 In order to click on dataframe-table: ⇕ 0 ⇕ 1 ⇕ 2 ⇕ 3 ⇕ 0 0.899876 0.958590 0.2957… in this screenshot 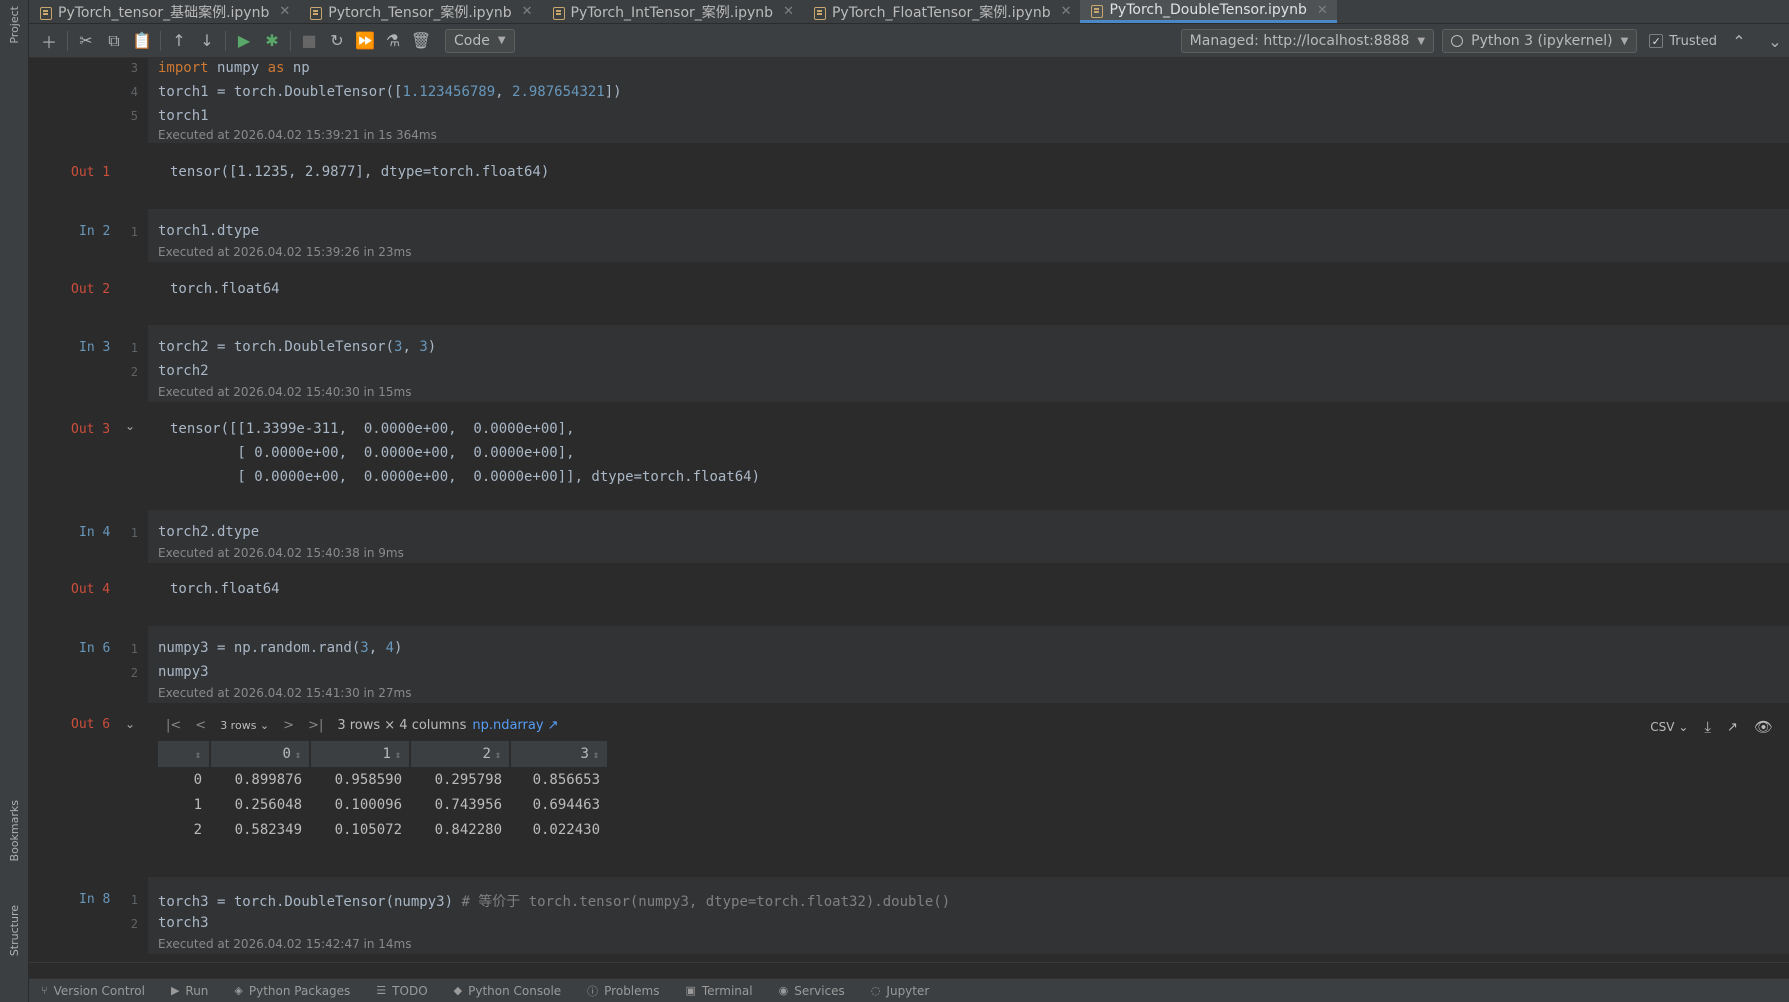, I will do `click(383, 791)`.